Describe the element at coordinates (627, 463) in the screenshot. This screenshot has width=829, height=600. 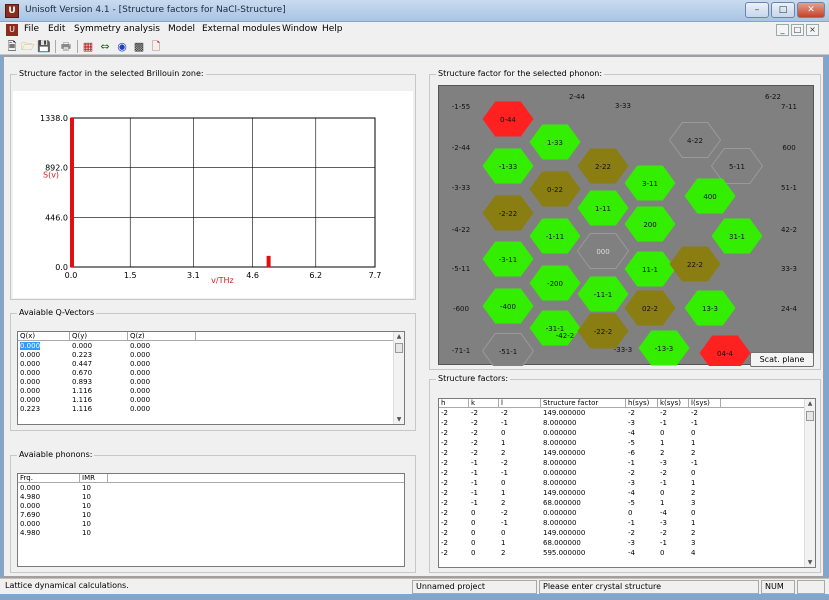
I see `structure-factor-row: -2 -1 -2 8.000000 -1 -3 -1` at that location.